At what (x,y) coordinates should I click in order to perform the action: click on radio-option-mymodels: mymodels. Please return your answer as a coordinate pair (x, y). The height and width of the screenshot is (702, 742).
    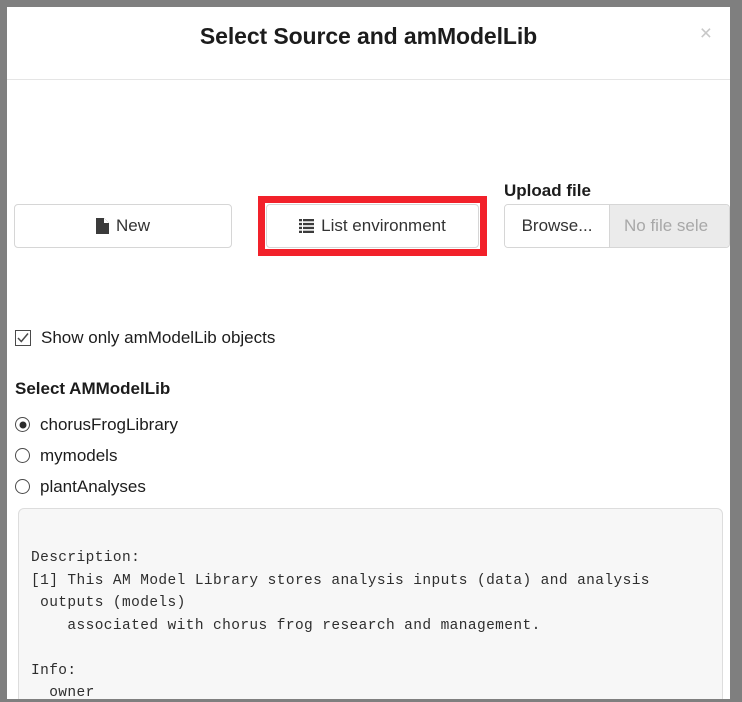
    Looking at the image, I should click on (96, 455).